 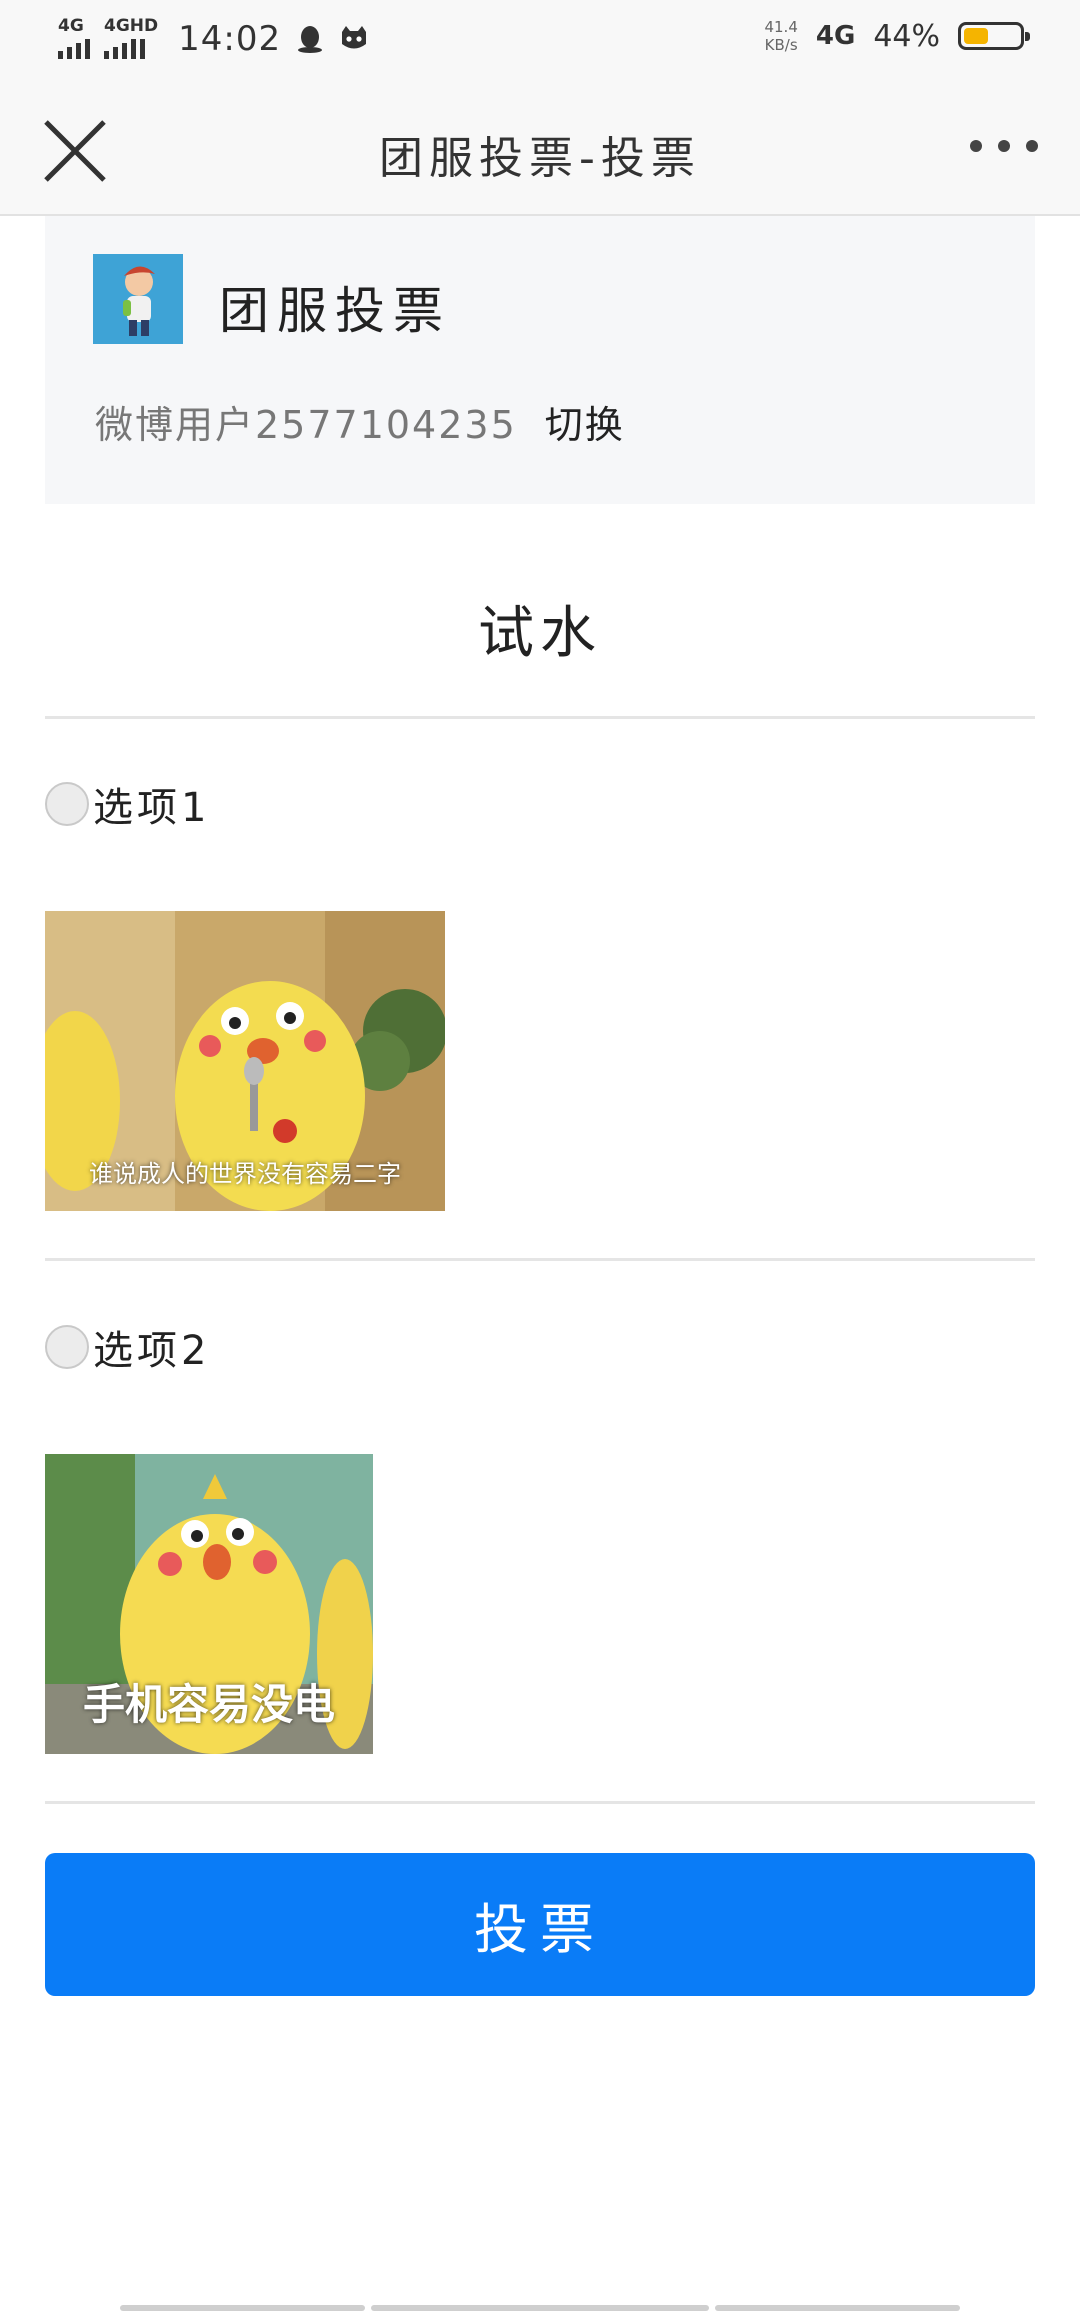 I want to click on option-2: 选项2, so click(x=127, y=1347).